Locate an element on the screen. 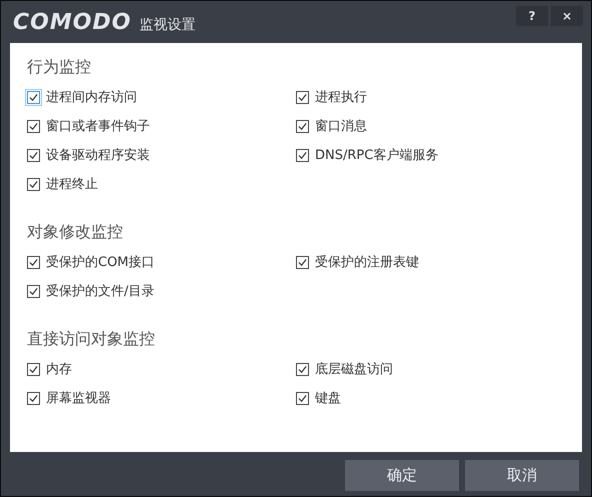 The height and width of the screenshot is (497, 592). checkbox-option: 键盘 is located at coordinates (430, 398).